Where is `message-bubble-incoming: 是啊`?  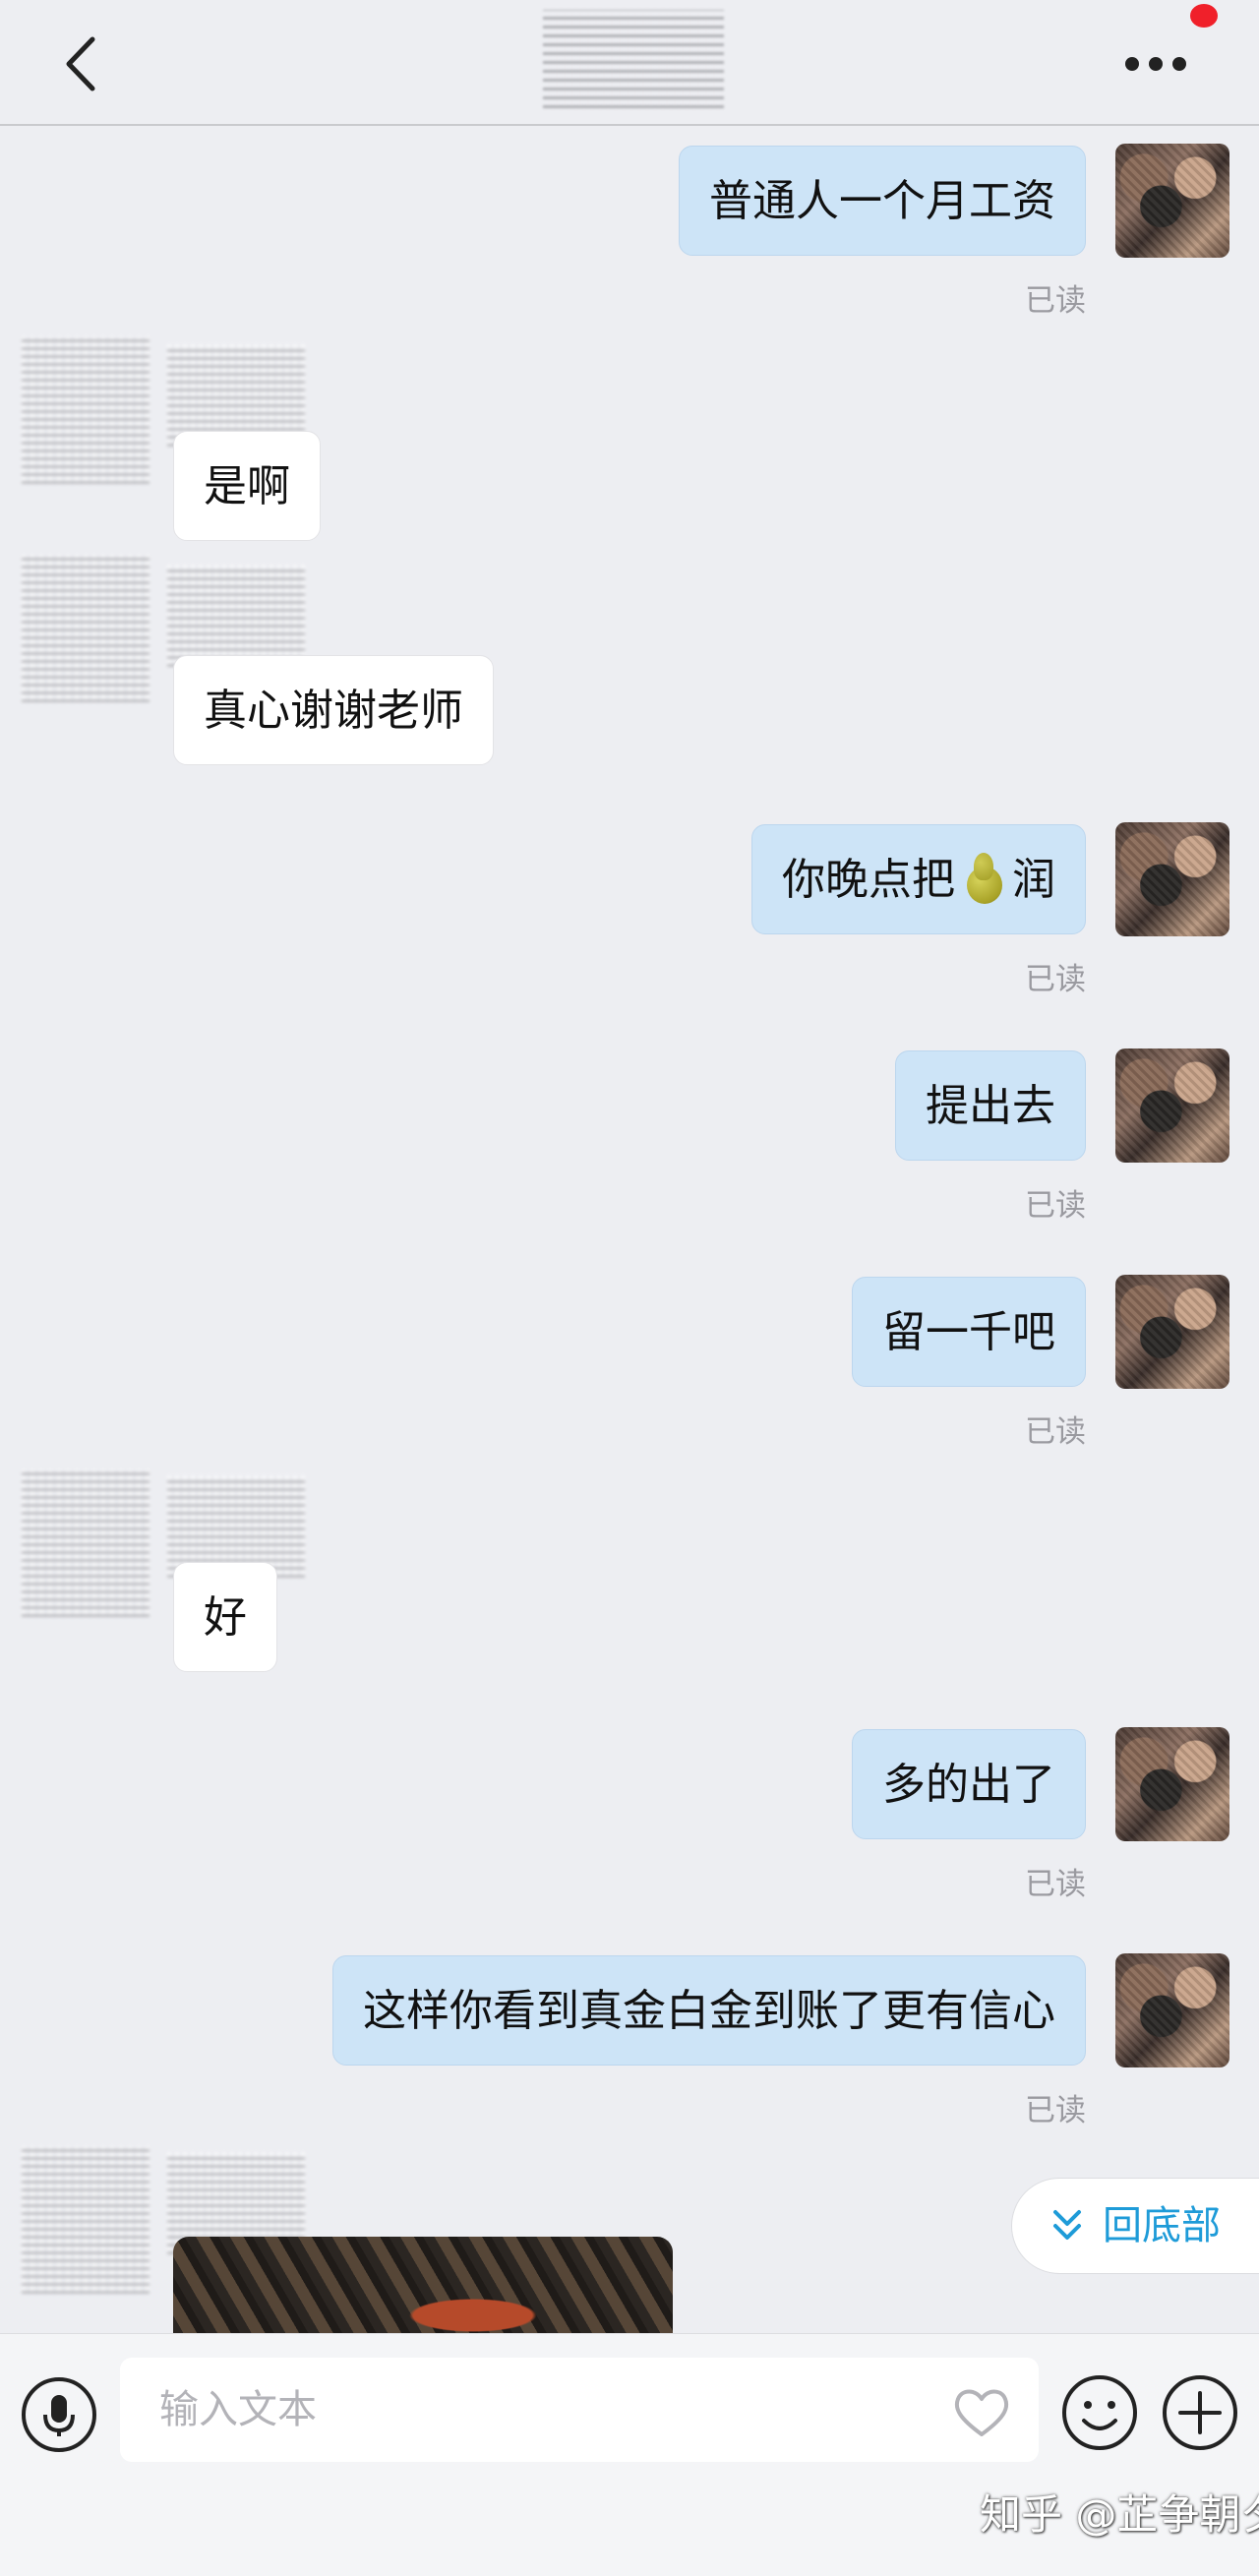
message-bubble-incoming: 是啊 is located at coordinates (247, 486).